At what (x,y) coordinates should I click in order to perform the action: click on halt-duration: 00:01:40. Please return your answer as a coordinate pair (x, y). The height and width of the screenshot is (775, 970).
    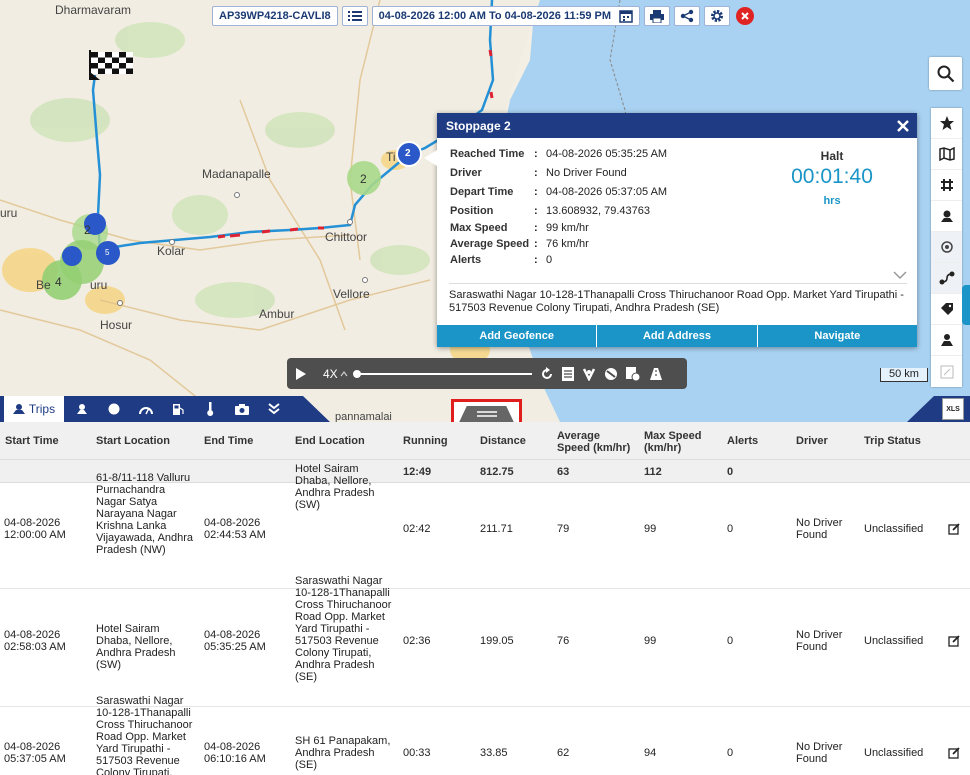
    Looking at the image, I should click on (832, 176).